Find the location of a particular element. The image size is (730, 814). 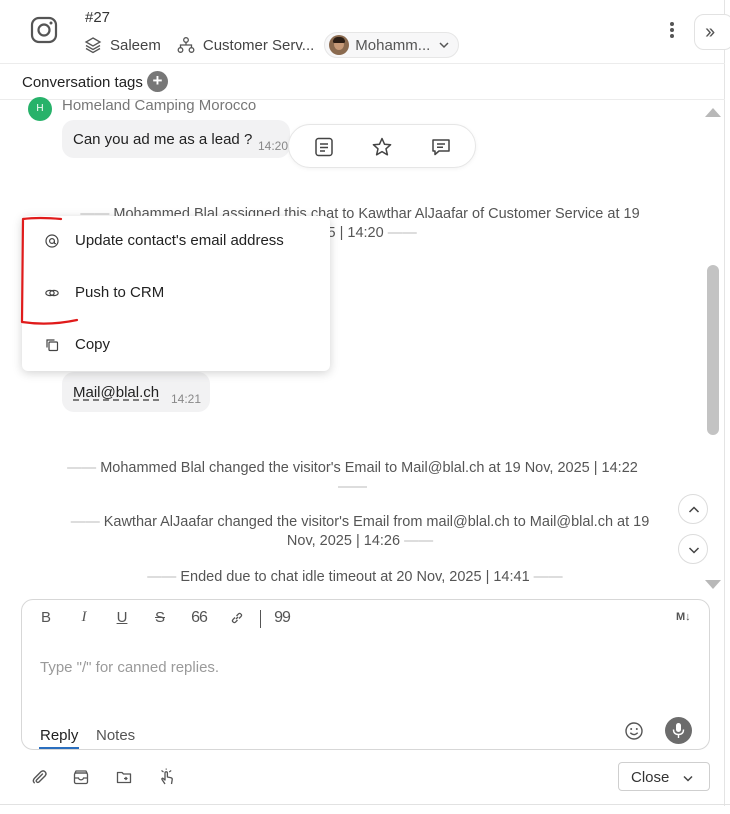

code-quote-button: 99 is located at coordinates (282, 618).